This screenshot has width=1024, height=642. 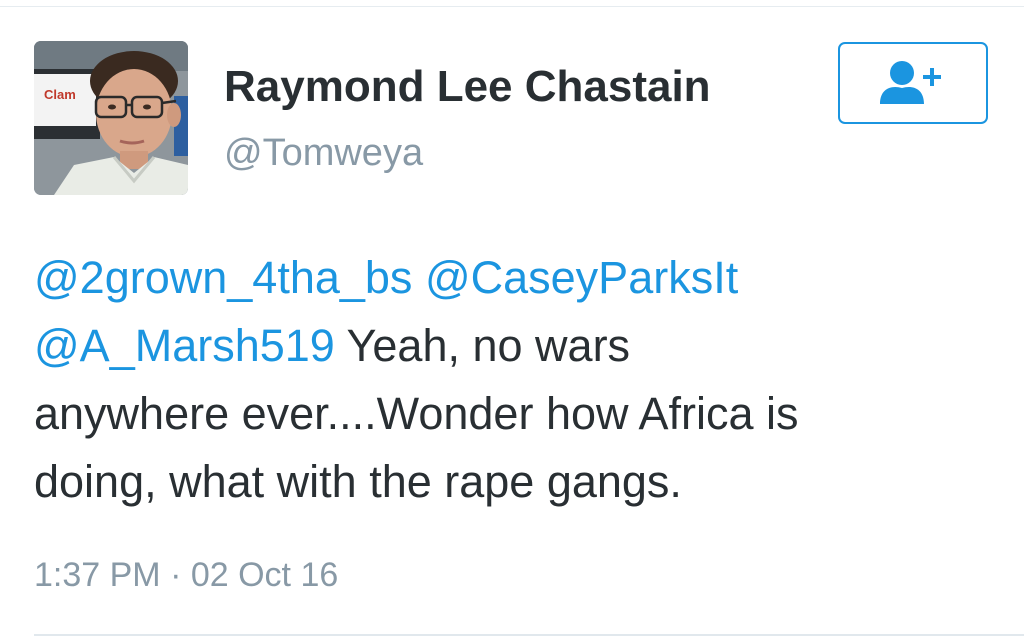 I want to click on tweet-line: doing, what with the rape gangs., so click(x=514, y=482).